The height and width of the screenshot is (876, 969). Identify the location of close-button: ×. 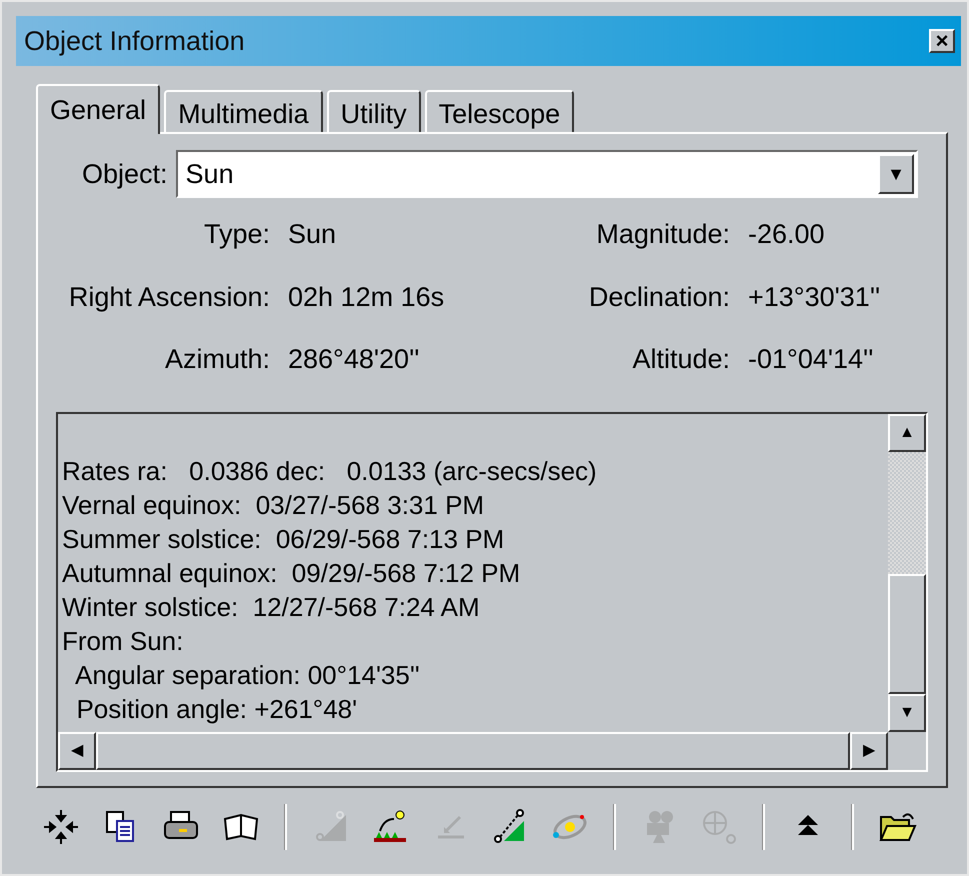
(942, 41).